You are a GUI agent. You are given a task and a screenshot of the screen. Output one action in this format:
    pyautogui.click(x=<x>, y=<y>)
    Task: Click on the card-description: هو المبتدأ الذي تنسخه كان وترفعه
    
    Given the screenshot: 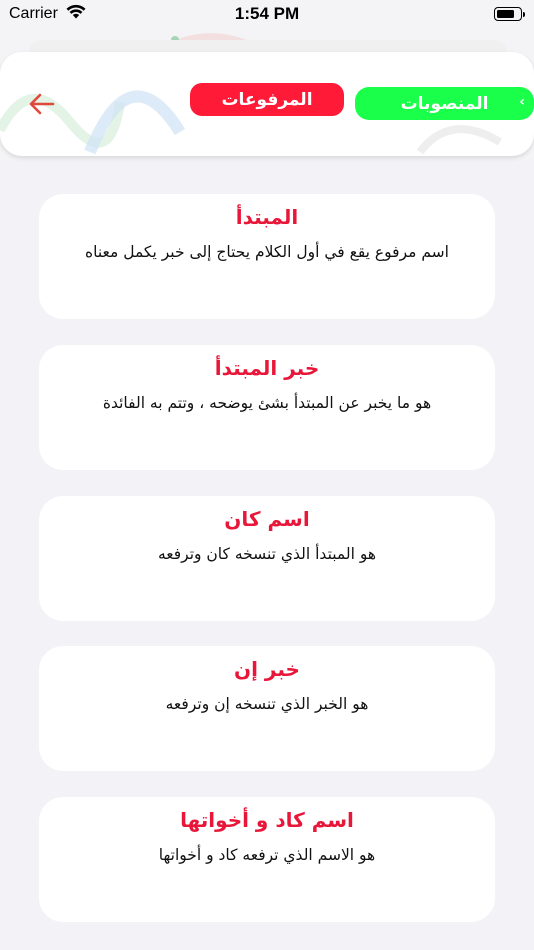 What is the action you would take?
    pyautogui.click(x=267, y=554)
    